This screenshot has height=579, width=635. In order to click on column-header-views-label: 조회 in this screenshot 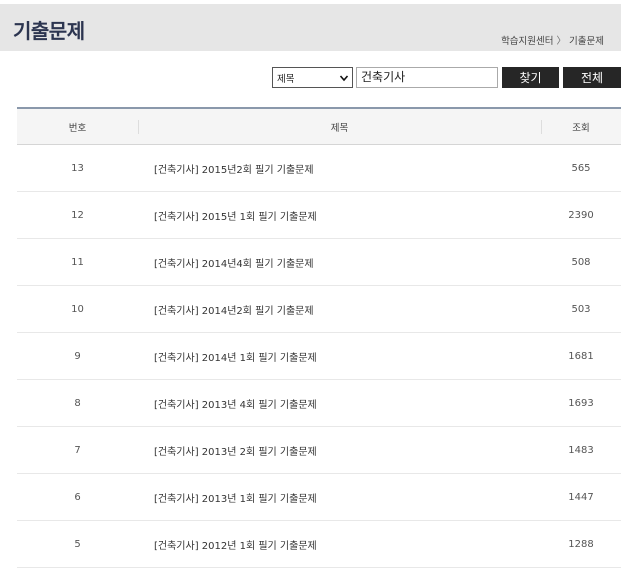, I will do `click(581, 128)`.